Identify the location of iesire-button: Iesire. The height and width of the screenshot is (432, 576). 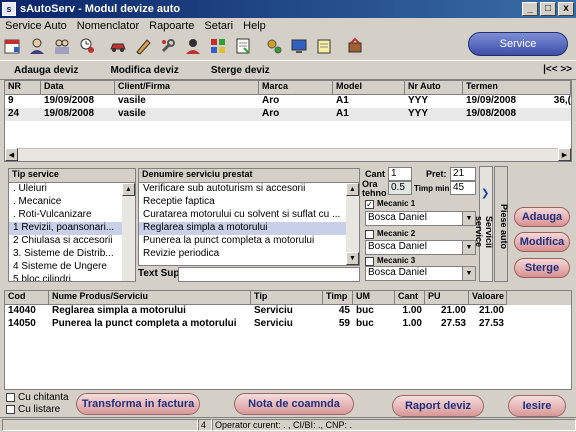
(537, 406).